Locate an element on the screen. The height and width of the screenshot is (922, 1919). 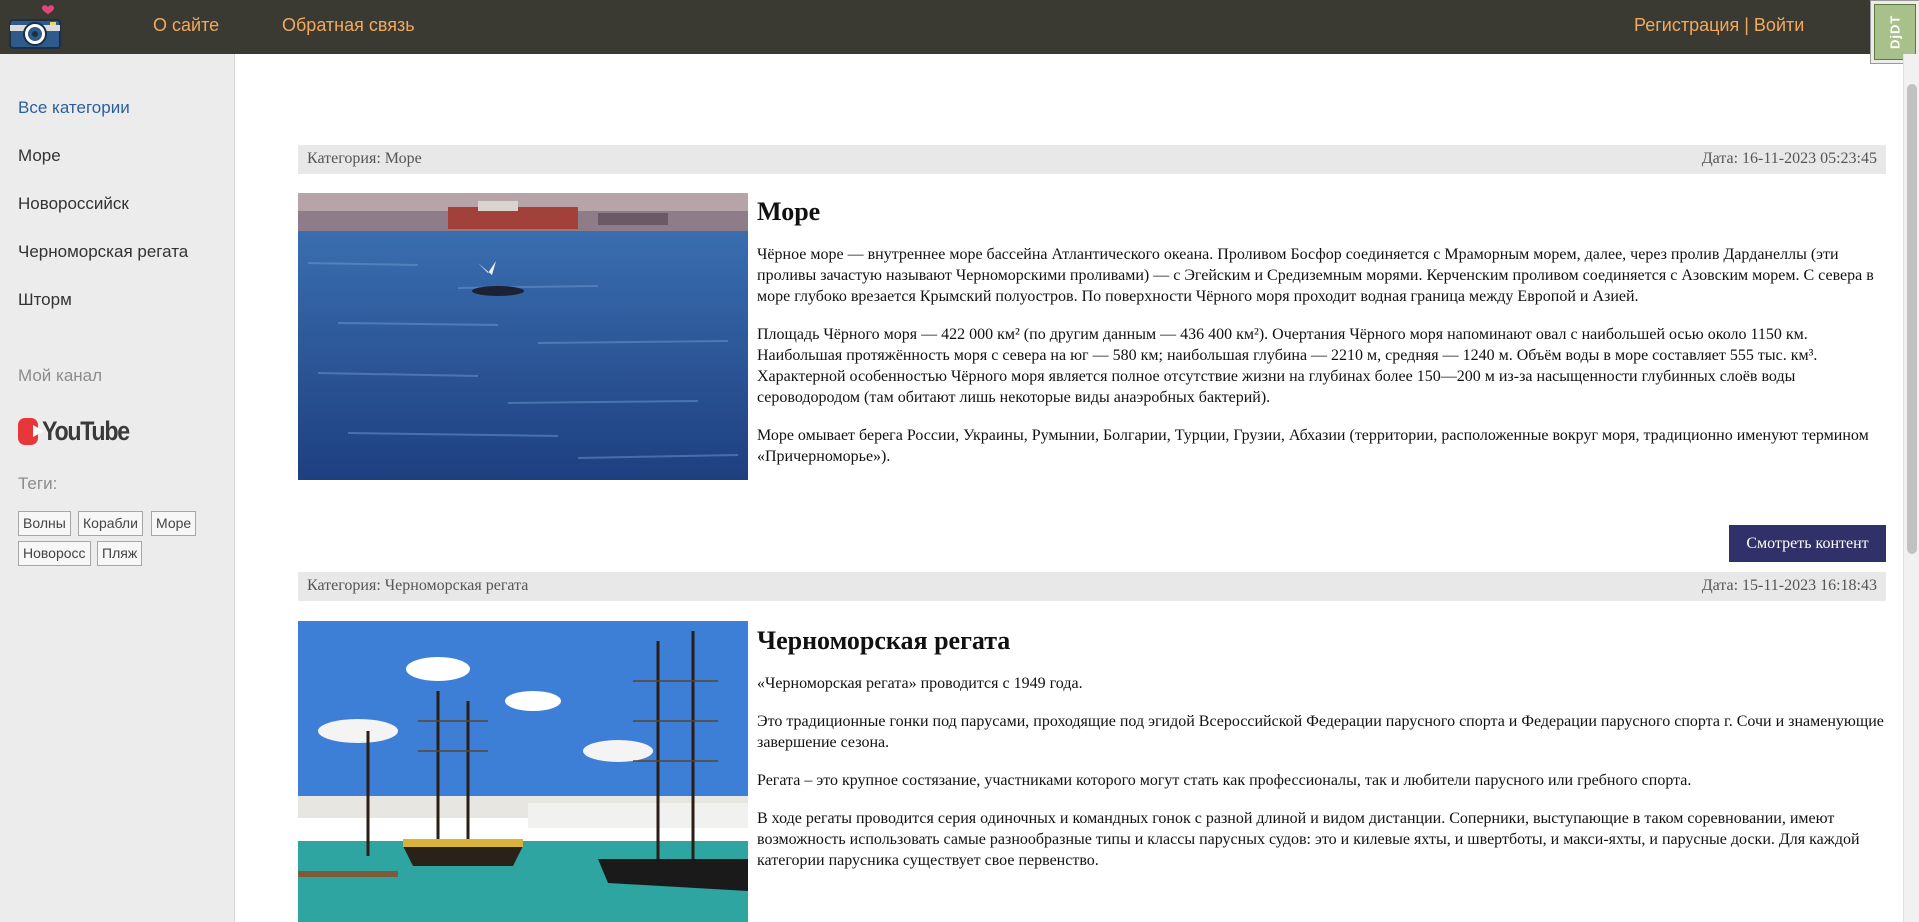
camera-logo-icon is located at coordinates (36, 27).